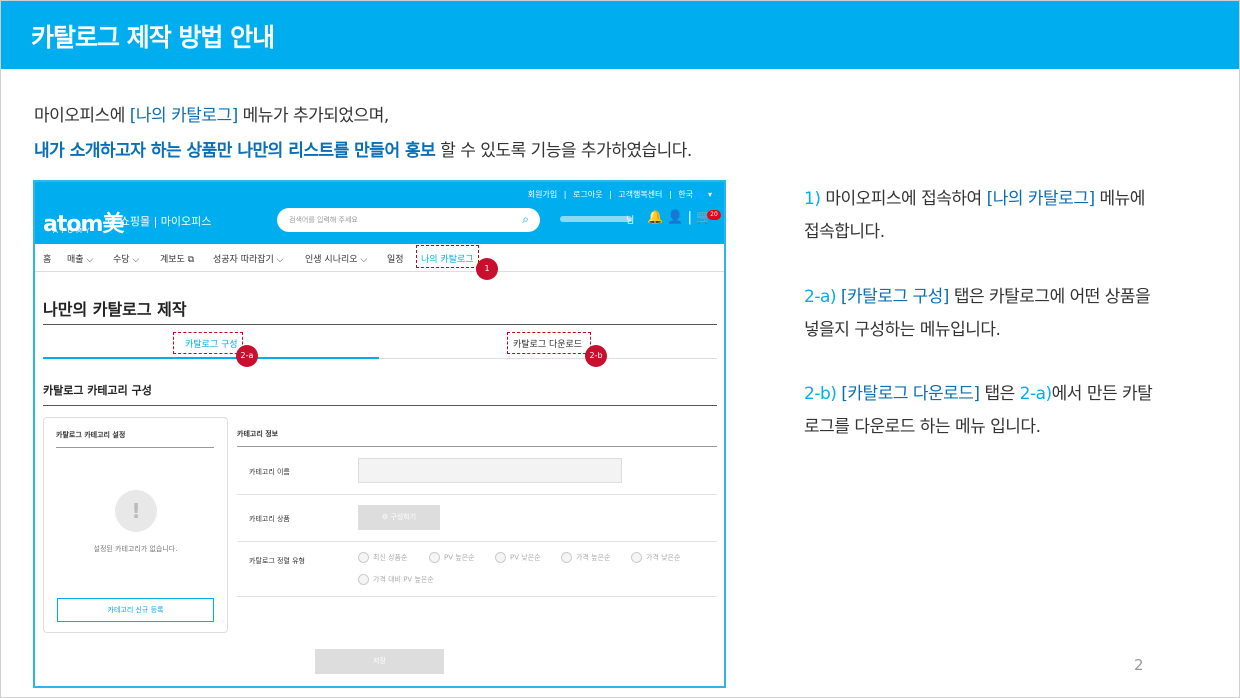 The width and height of the screenshot is (1240, 698). I want to click on empty-state-text: 설정된 카테고리가 없습니다., so click(135, 549).